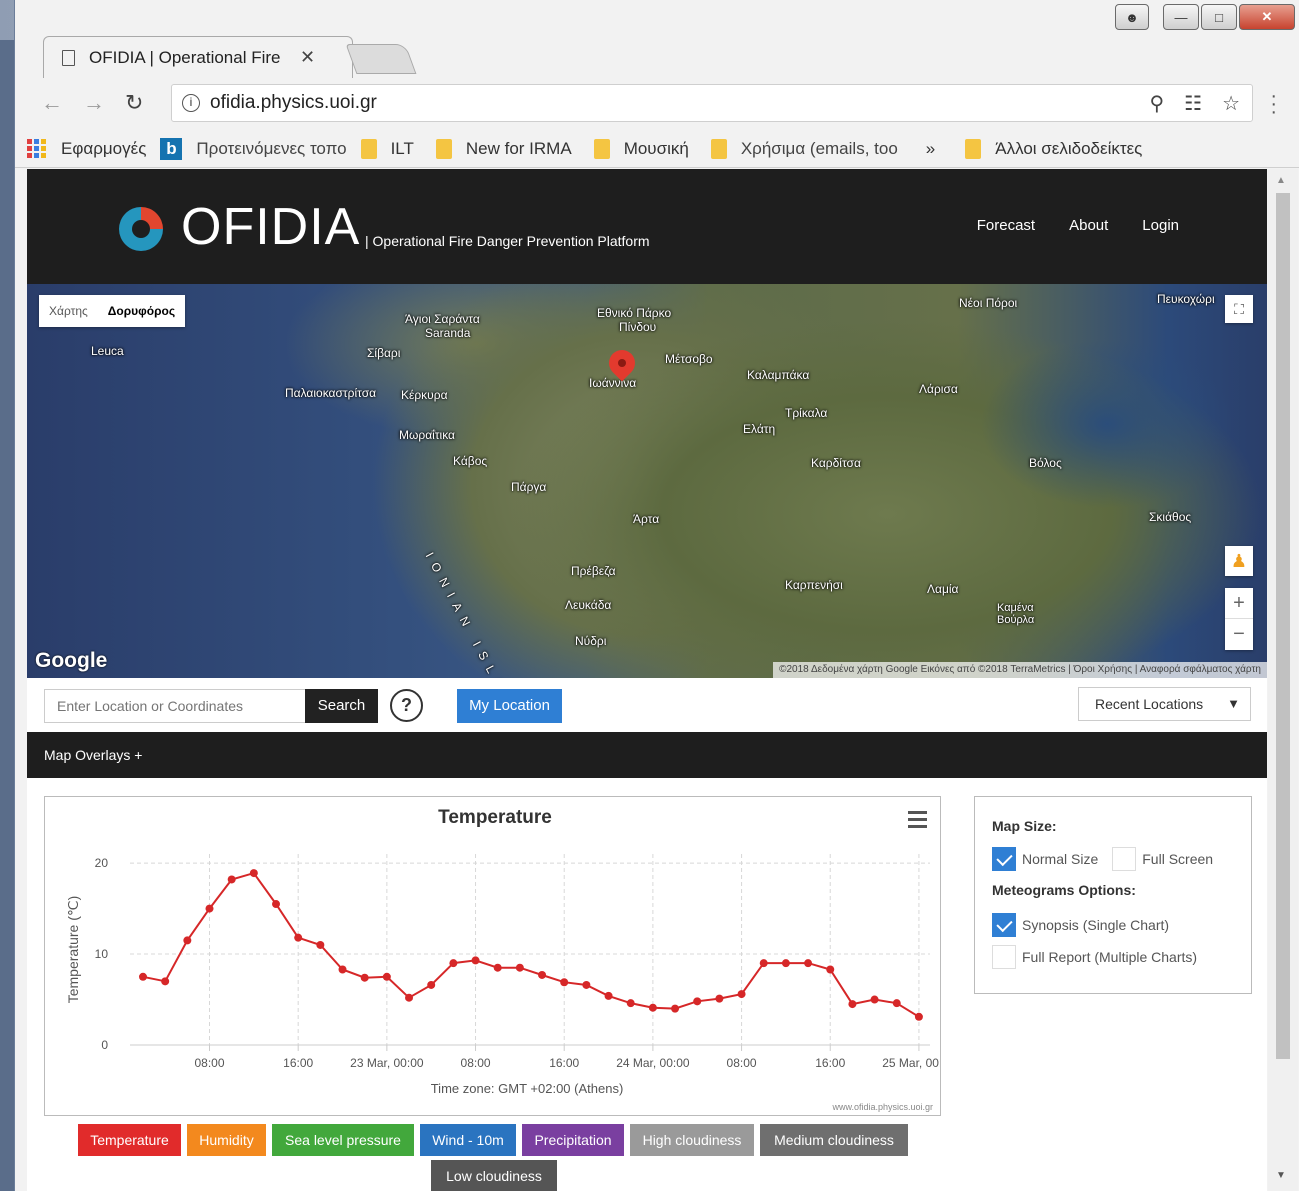 The image size is (1299, 1191). What do you see at coordinates (712, 103) in the screenshot?
I see `omnibox: i ofidia.physics.uoi.gr ⚲ ☷ ☆` at bounding box center [712, 103].